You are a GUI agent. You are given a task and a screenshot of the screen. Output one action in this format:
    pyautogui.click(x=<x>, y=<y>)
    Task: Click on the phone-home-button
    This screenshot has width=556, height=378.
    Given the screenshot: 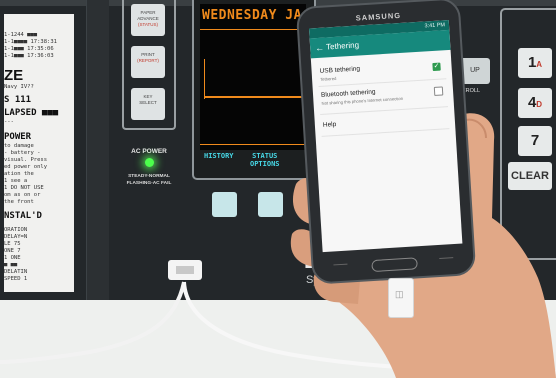 What is the action you would take?
    pyautogui.click(x=394, y=265)
    